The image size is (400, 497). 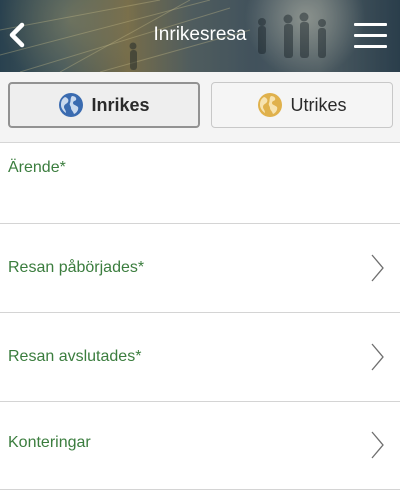 I want to click on chevron-left-icon, so click(x=17, y=35).